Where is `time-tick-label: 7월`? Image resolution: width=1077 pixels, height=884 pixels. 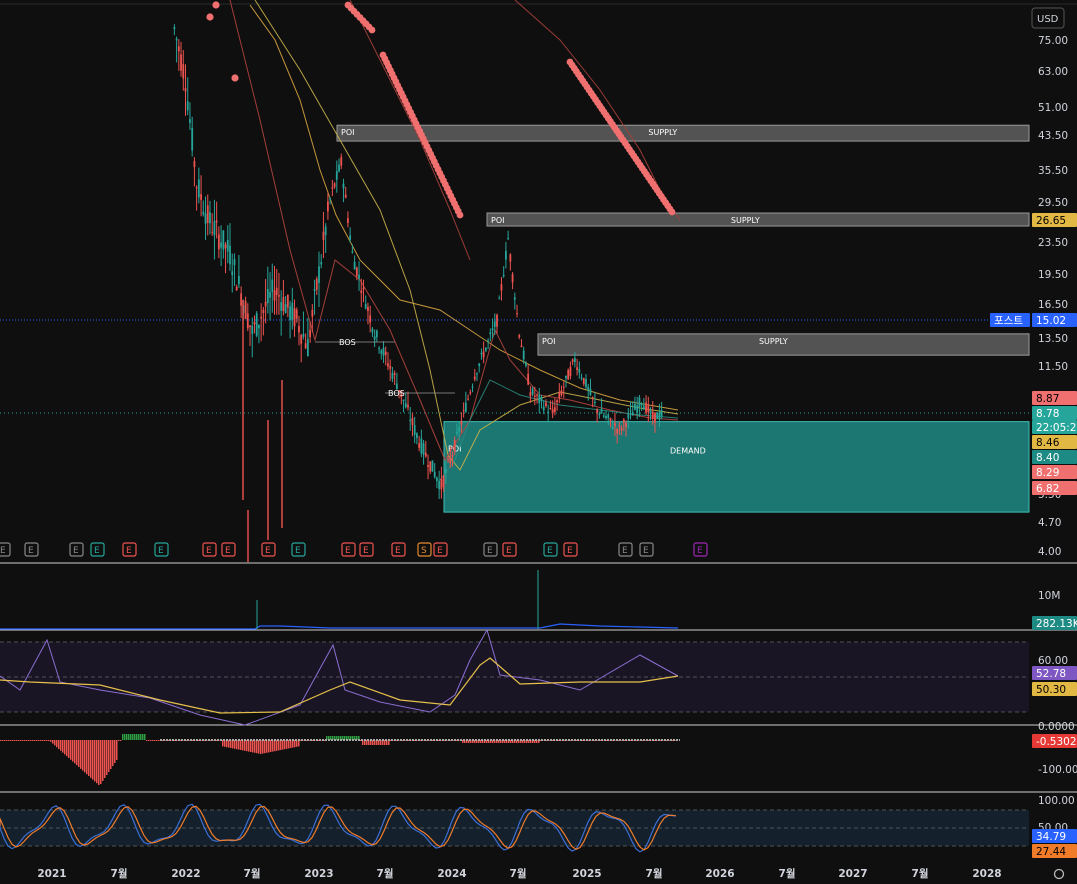
time-tick-label: 7월 is located at coordinates (654, 873).